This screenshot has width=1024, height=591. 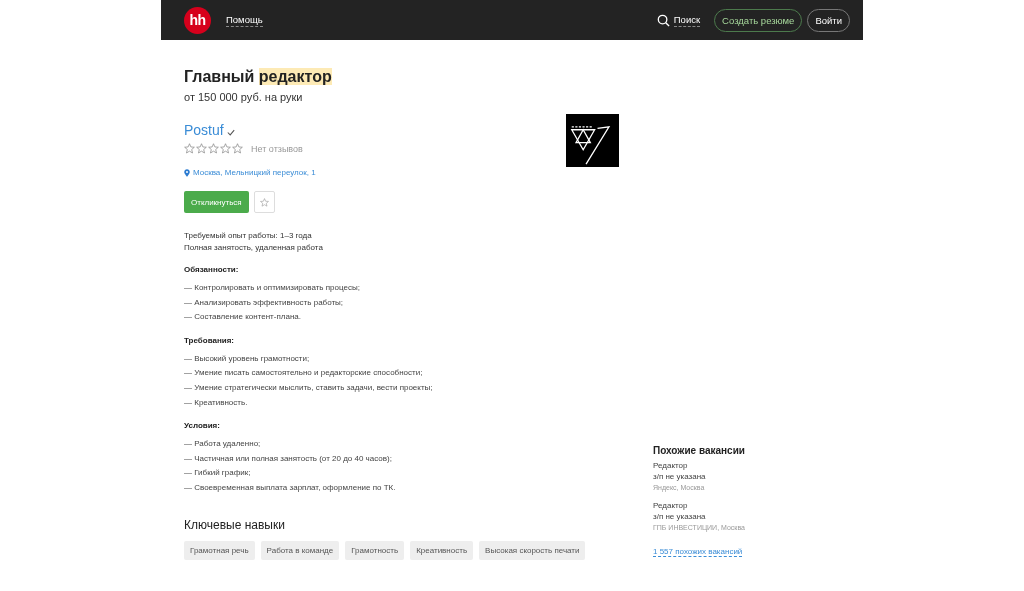 What do you see at coordinates (219, 550) in the screenshot?
I see `skill-tag: Грамотная речь` at bounding box center [219, 550].